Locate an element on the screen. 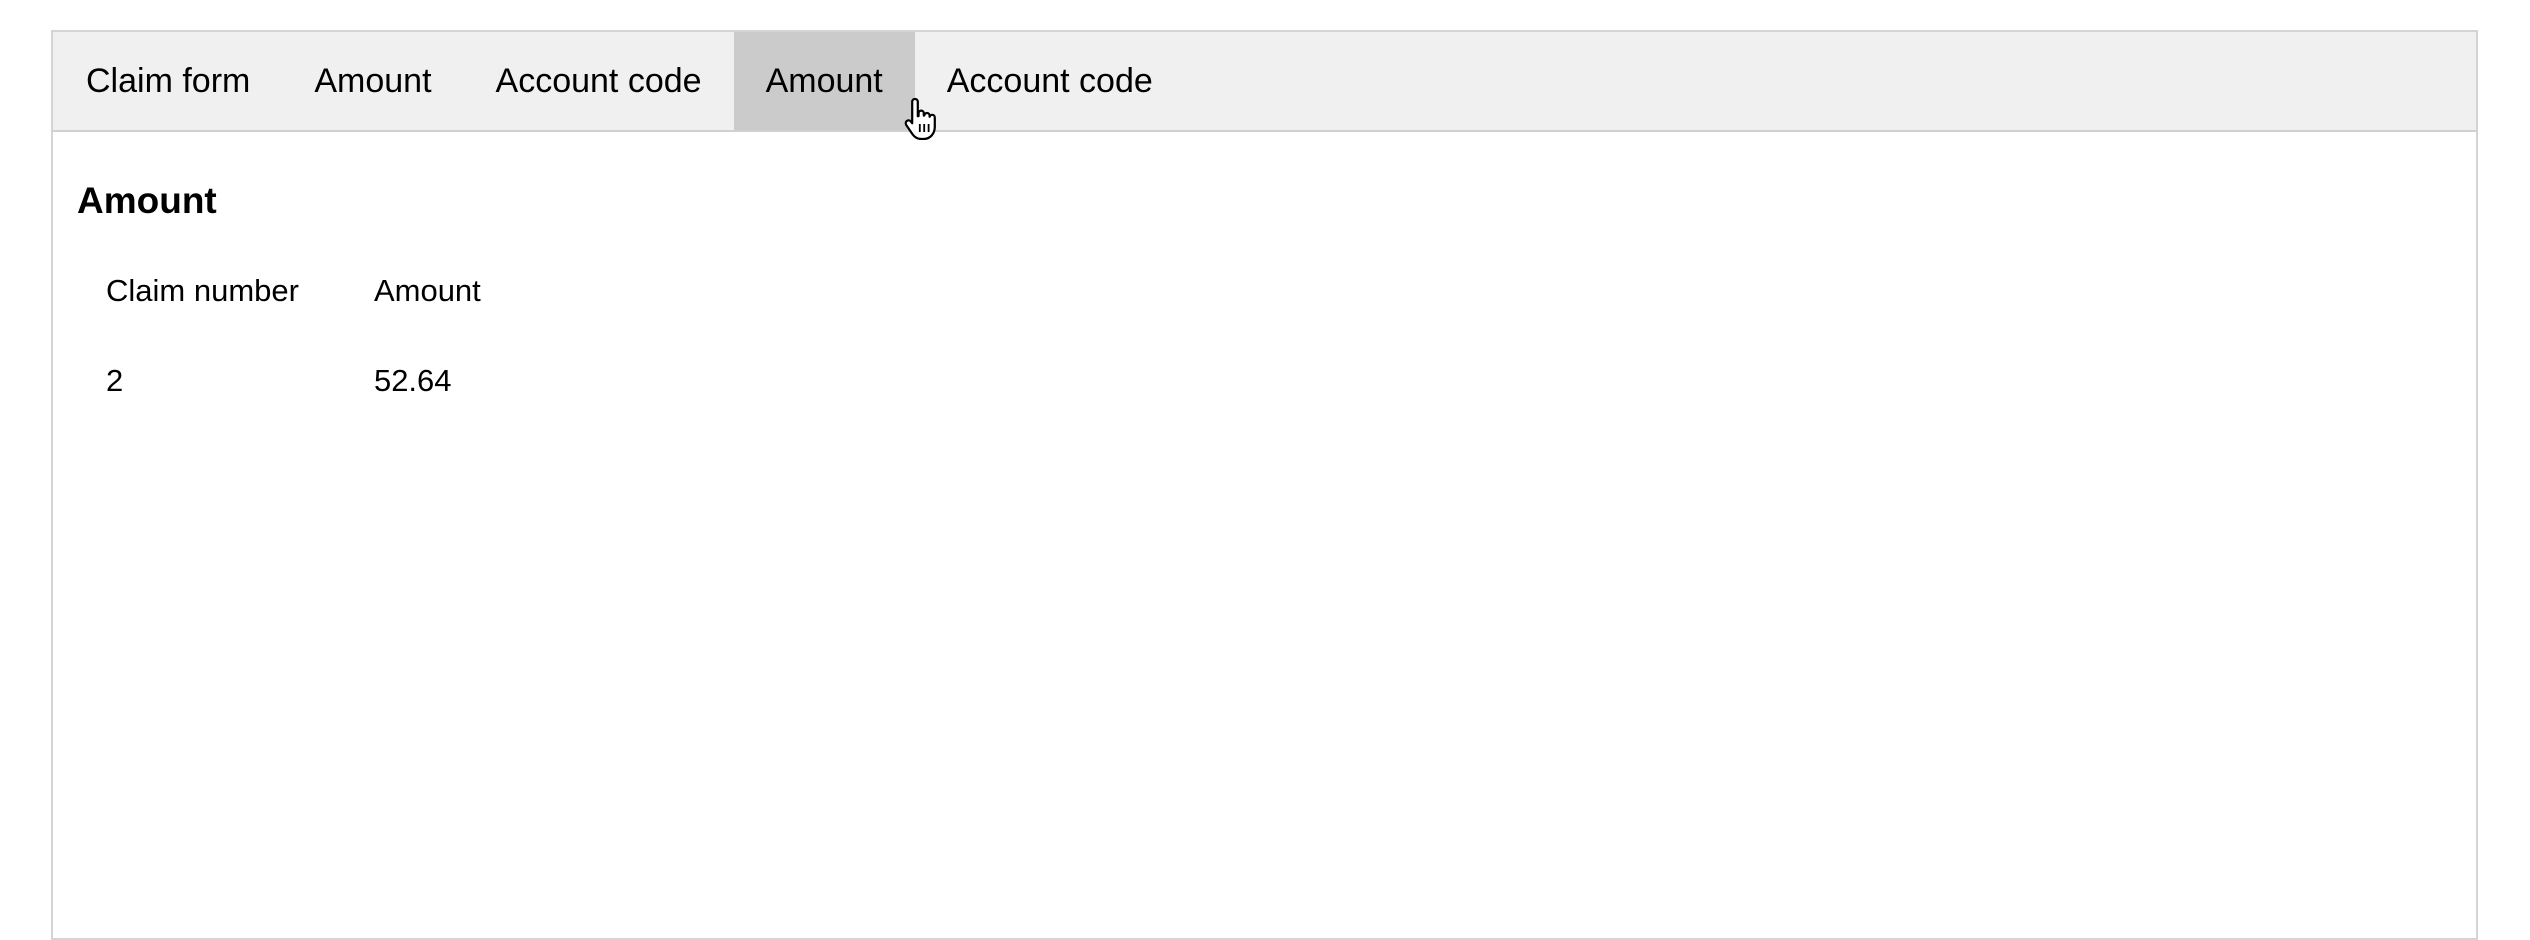  cell-amount: 52.64 is located at coordinates (412, 380).